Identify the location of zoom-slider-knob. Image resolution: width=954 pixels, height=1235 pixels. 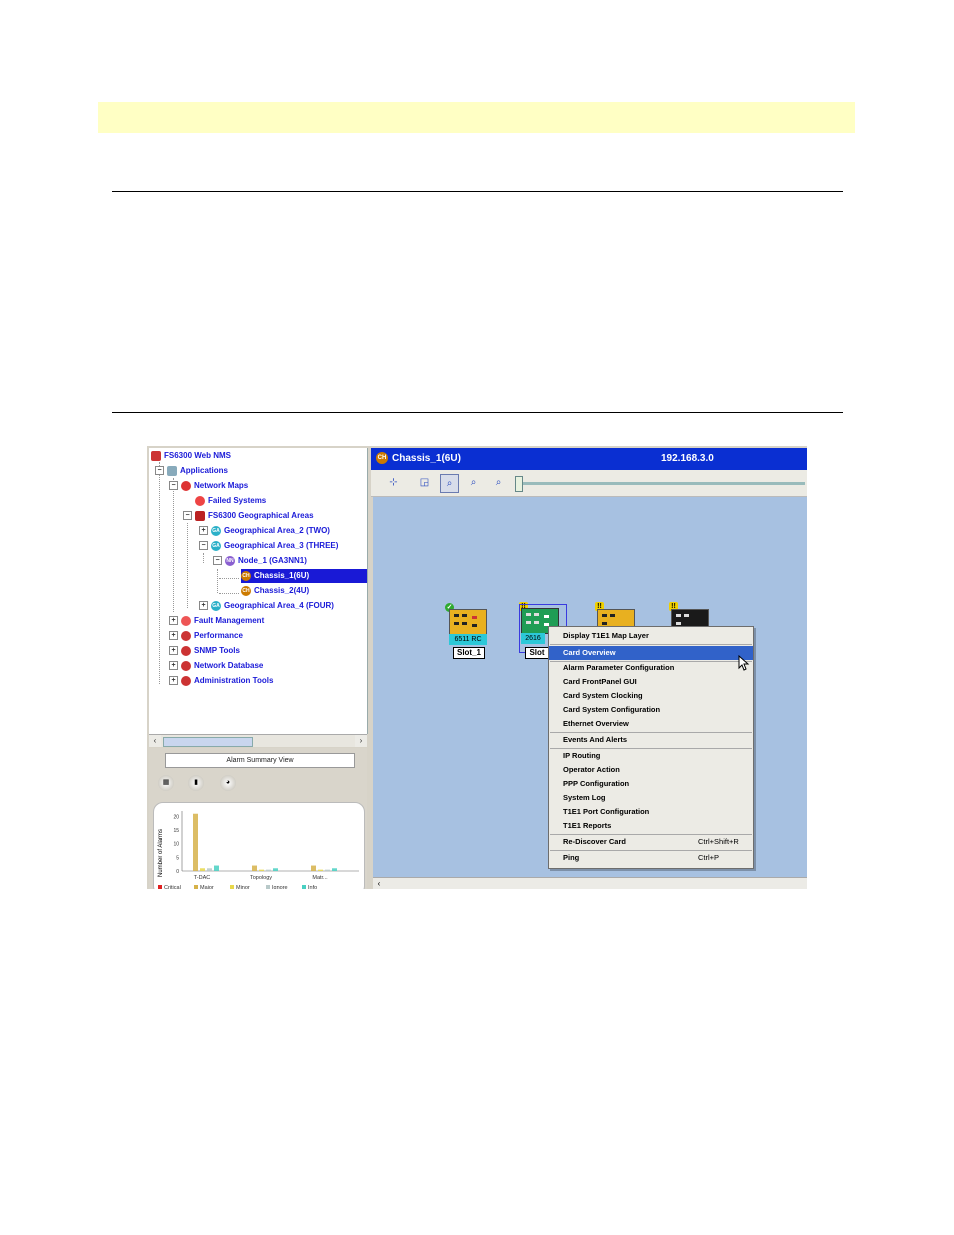
(519, 484).